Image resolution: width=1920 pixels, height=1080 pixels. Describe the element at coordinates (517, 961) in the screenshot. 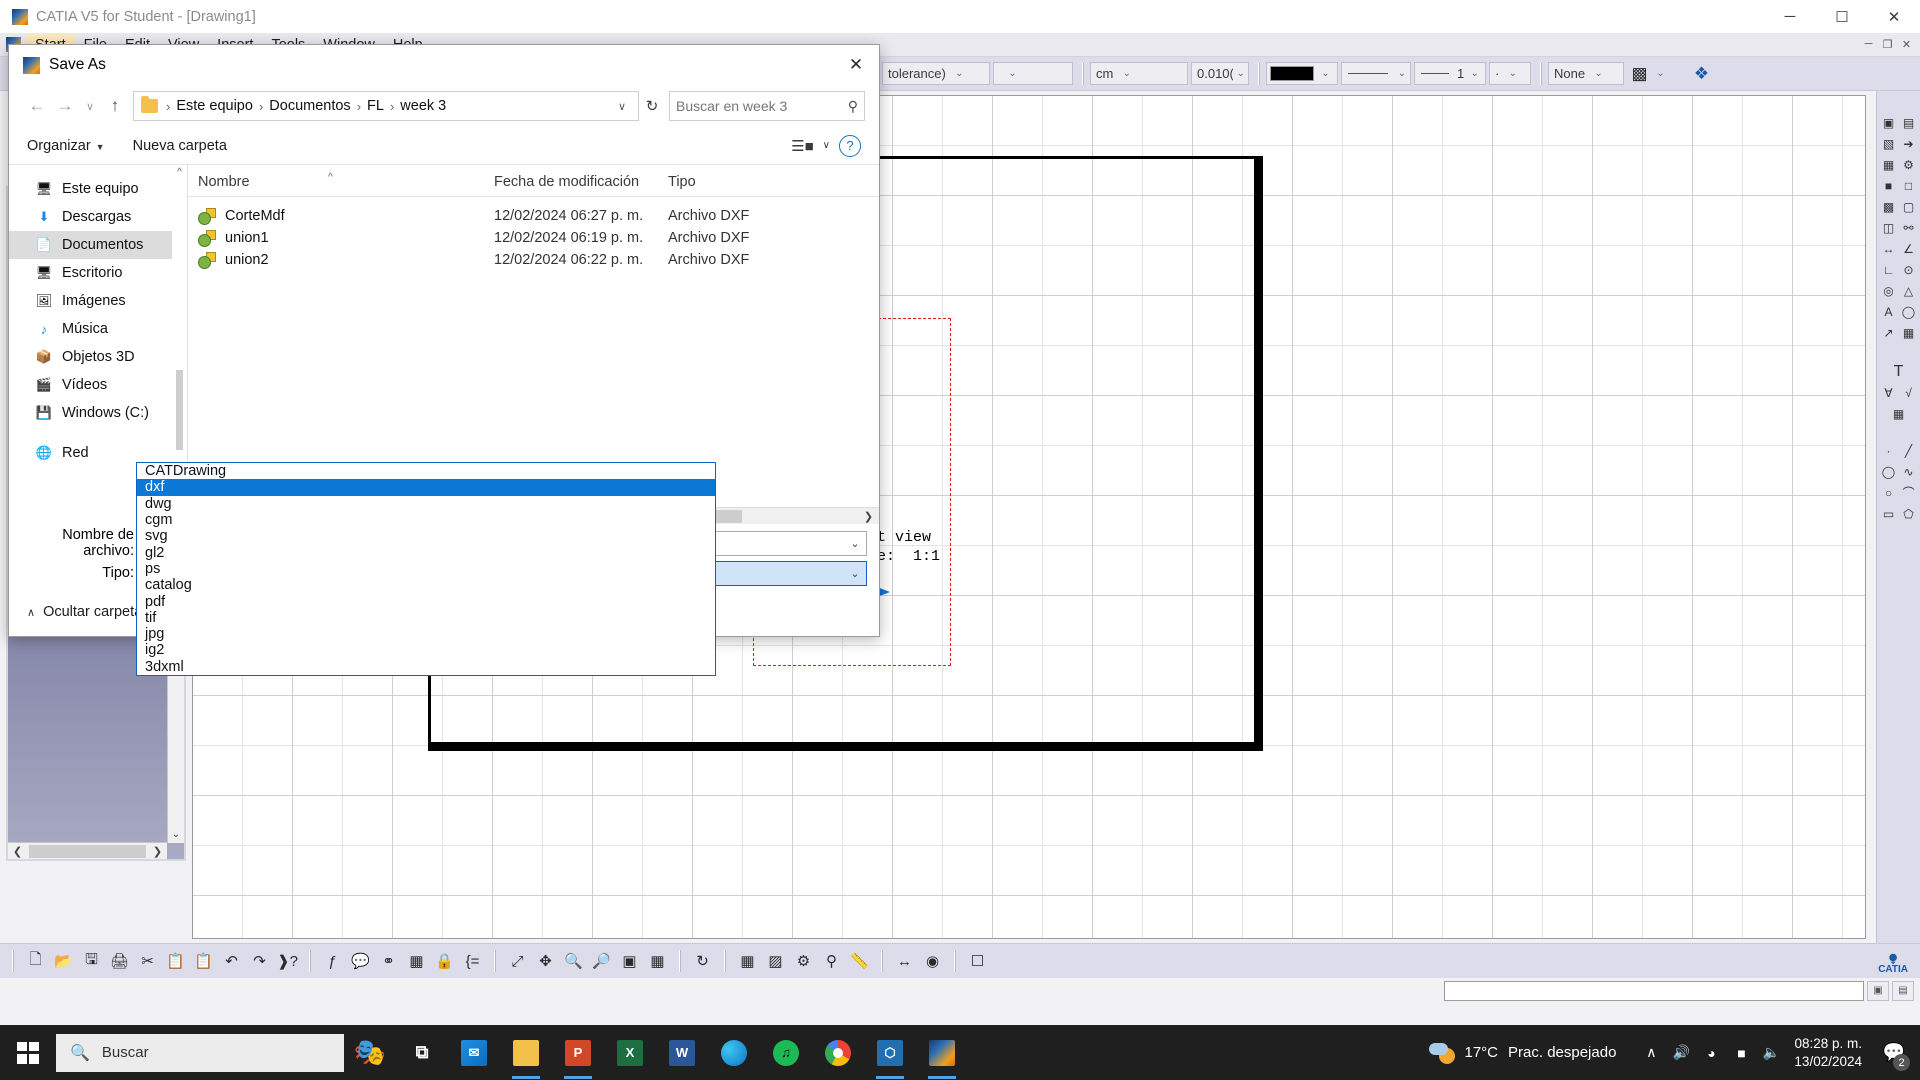

I see `fit-all-icon: ⤢` at that location.